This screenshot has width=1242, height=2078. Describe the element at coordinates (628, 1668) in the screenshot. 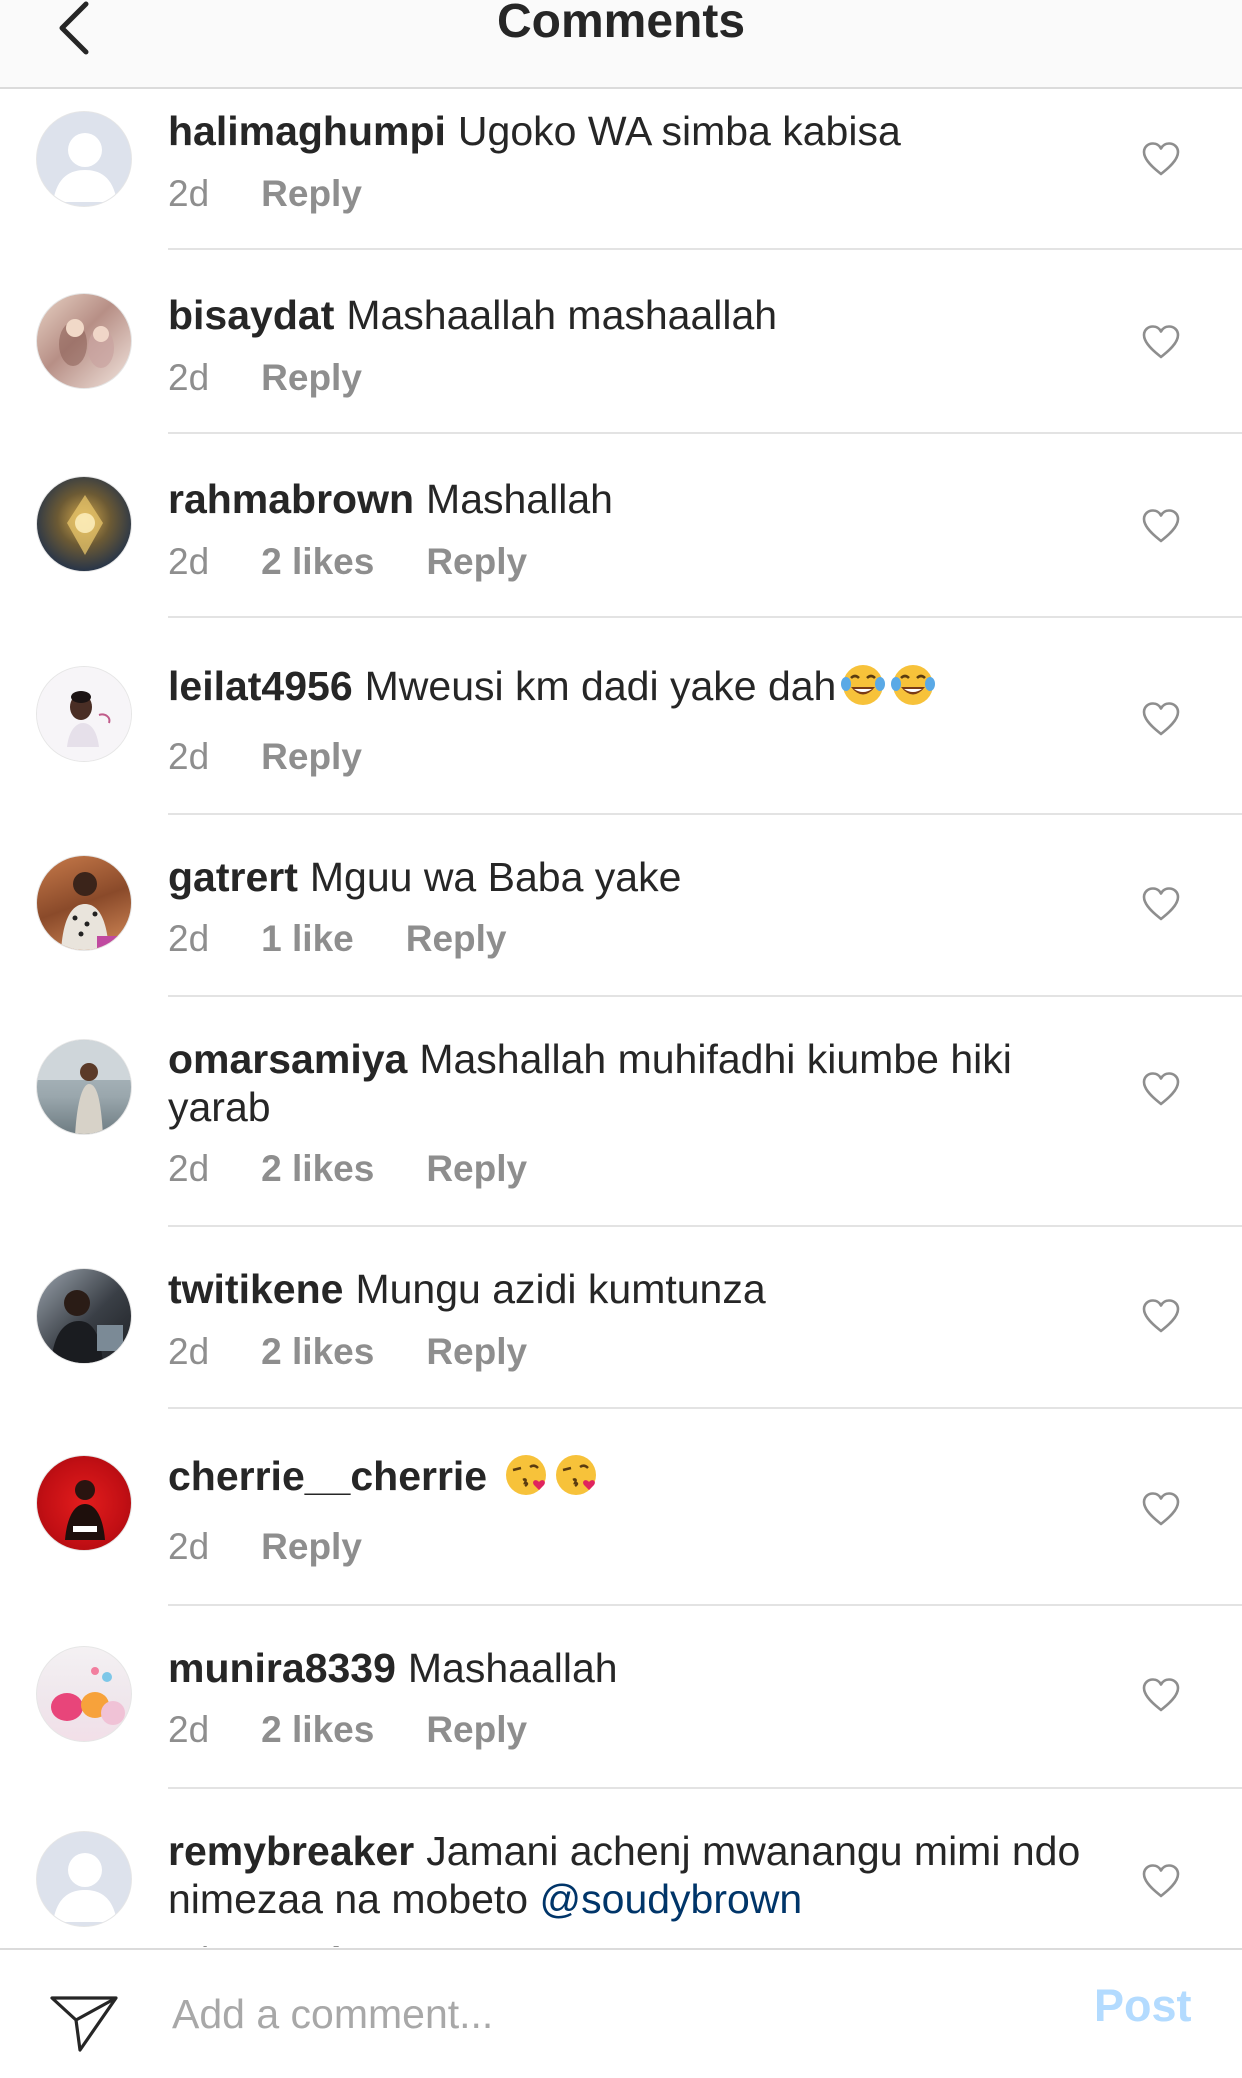

I see `comment-text: munira8339 Mashaallah` at that location.